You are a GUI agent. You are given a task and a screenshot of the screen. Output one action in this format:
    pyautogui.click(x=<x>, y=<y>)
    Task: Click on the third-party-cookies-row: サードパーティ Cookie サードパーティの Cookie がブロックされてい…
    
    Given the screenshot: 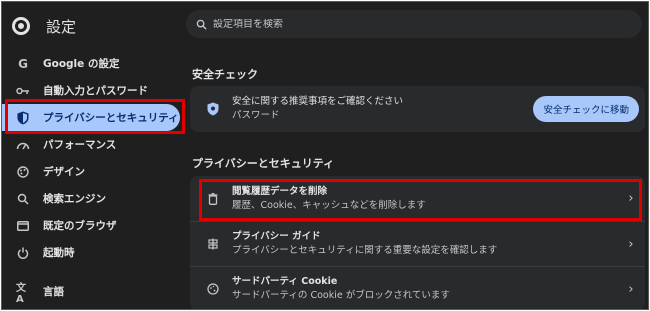 What is the action you would take?
    pyautogui.click(x=417, y=287)
    